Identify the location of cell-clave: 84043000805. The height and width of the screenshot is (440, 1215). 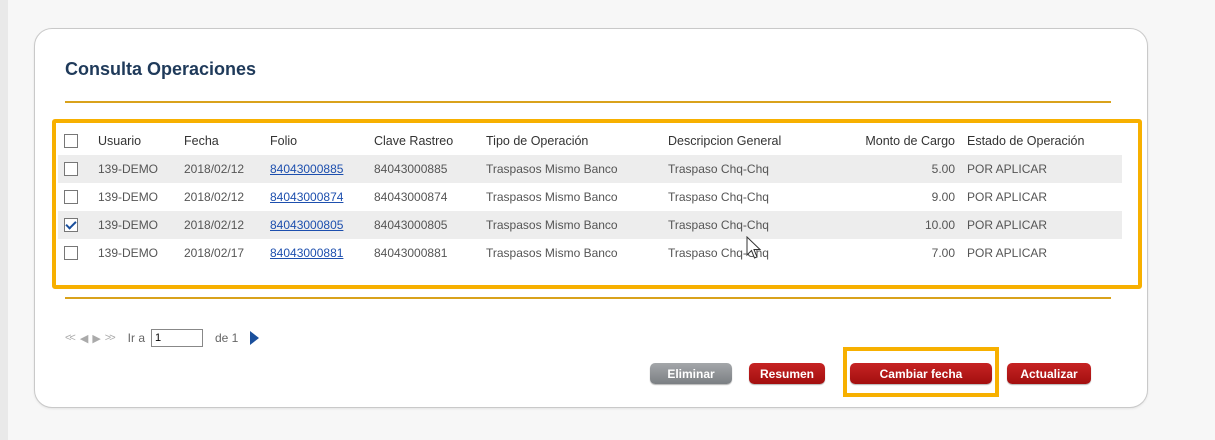
(424, 225).